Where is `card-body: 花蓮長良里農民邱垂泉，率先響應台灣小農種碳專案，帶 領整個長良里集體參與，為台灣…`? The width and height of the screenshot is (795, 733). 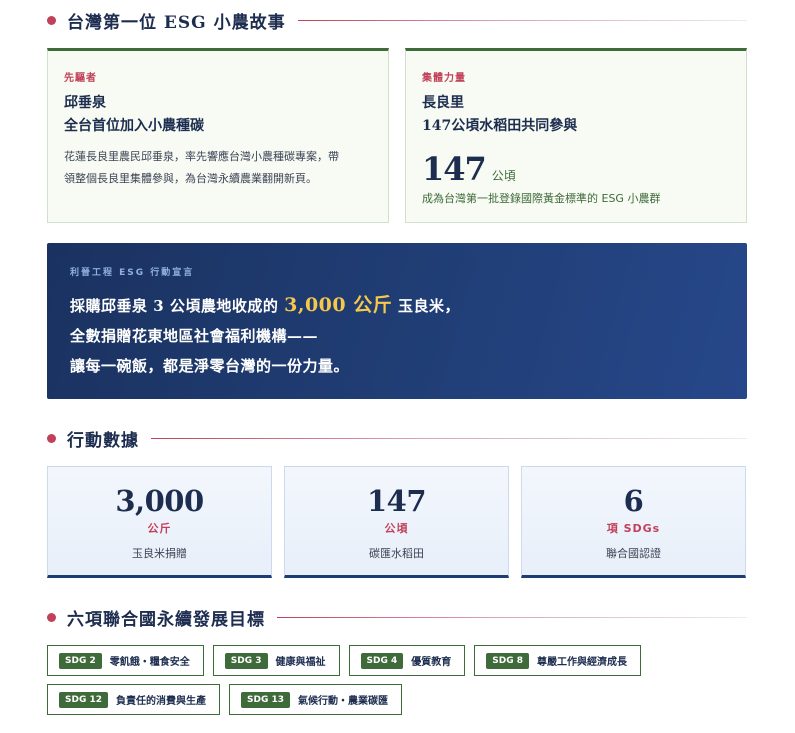
card-body: 花蓮長良里農民邱垂泉，率先響應台灣小農種碳專案，帶 領整個長良里集體參與，為台灣… is located at coordinates (218, 168).